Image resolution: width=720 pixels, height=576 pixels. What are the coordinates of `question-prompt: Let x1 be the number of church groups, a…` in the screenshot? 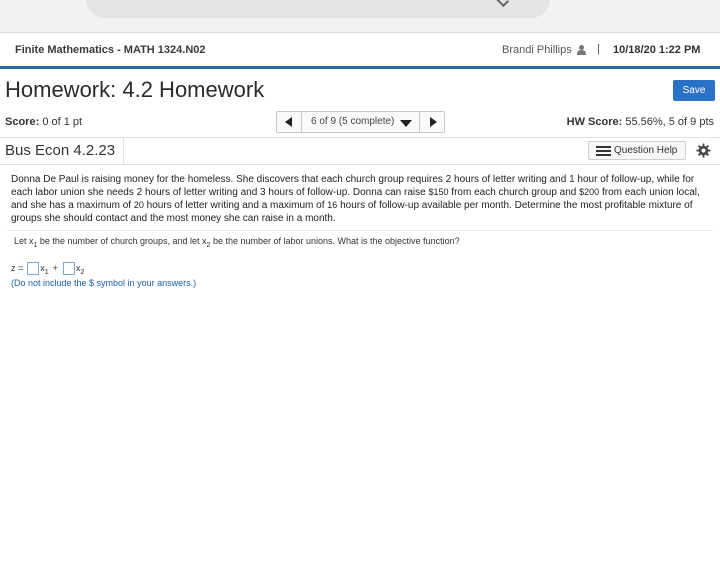 It's located at (237, 242).